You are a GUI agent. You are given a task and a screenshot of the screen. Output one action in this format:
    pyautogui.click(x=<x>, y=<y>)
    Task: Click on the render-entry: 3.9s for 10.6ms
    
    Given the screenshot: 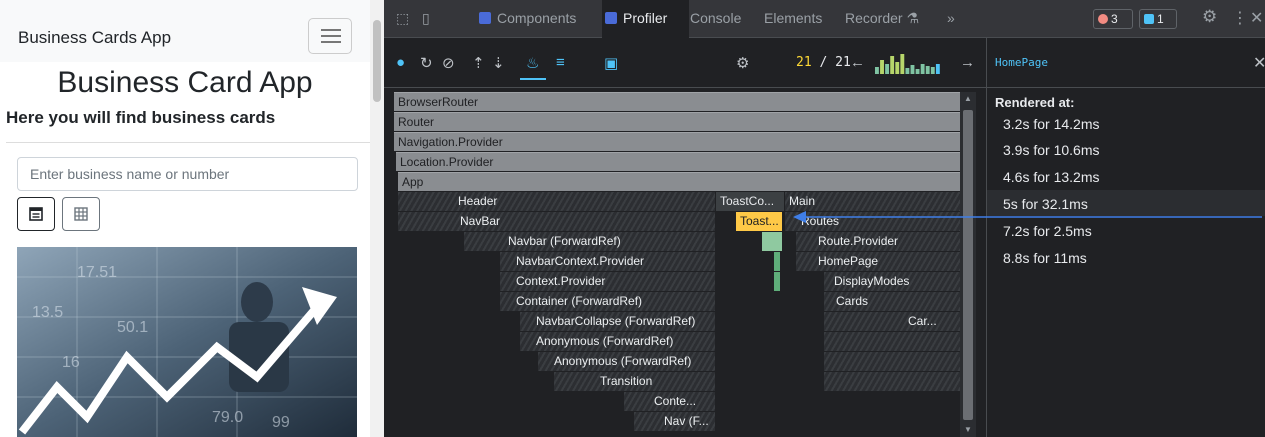 What is the action you would take?
    pyautogui.click(x=1051, y=150)
    